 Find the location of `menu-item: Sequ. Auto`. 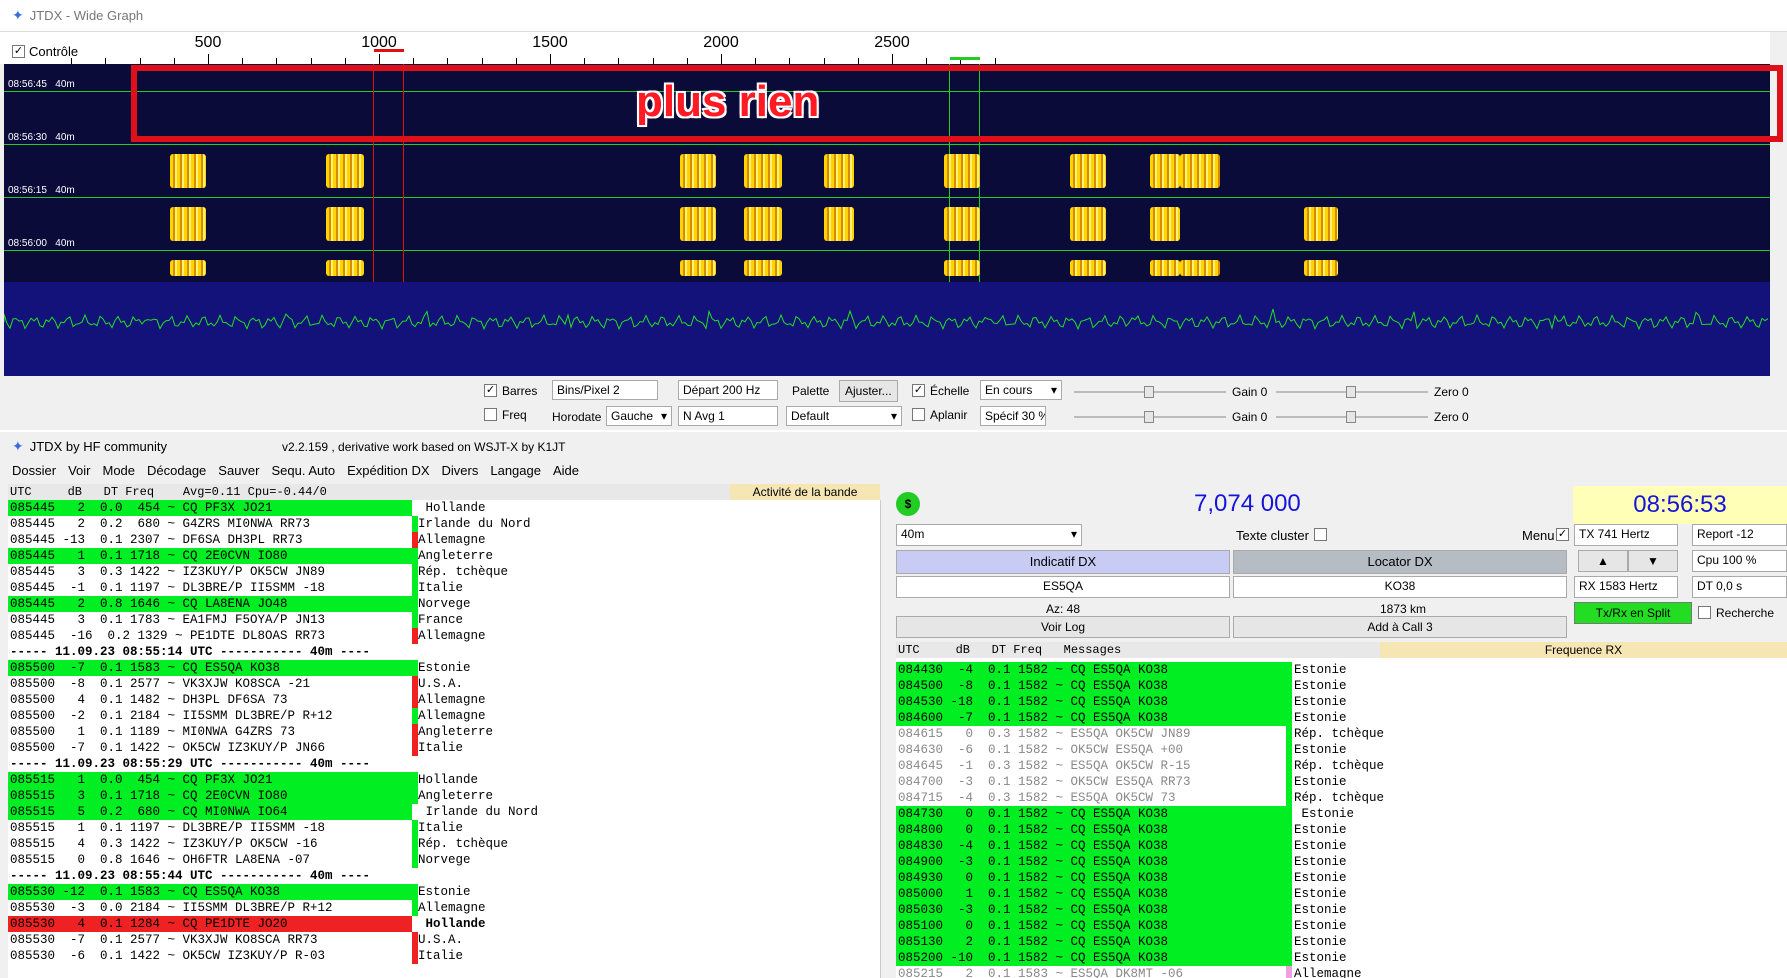

menu-item: Sequ. Auto is located at coordinates (304, 470).